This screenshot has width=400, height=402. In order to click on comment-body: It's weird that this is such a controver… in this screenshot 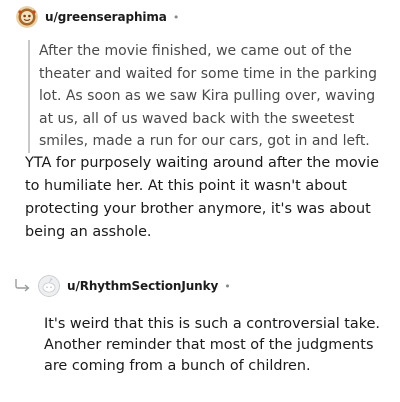, I will do `click(212, 345)`.